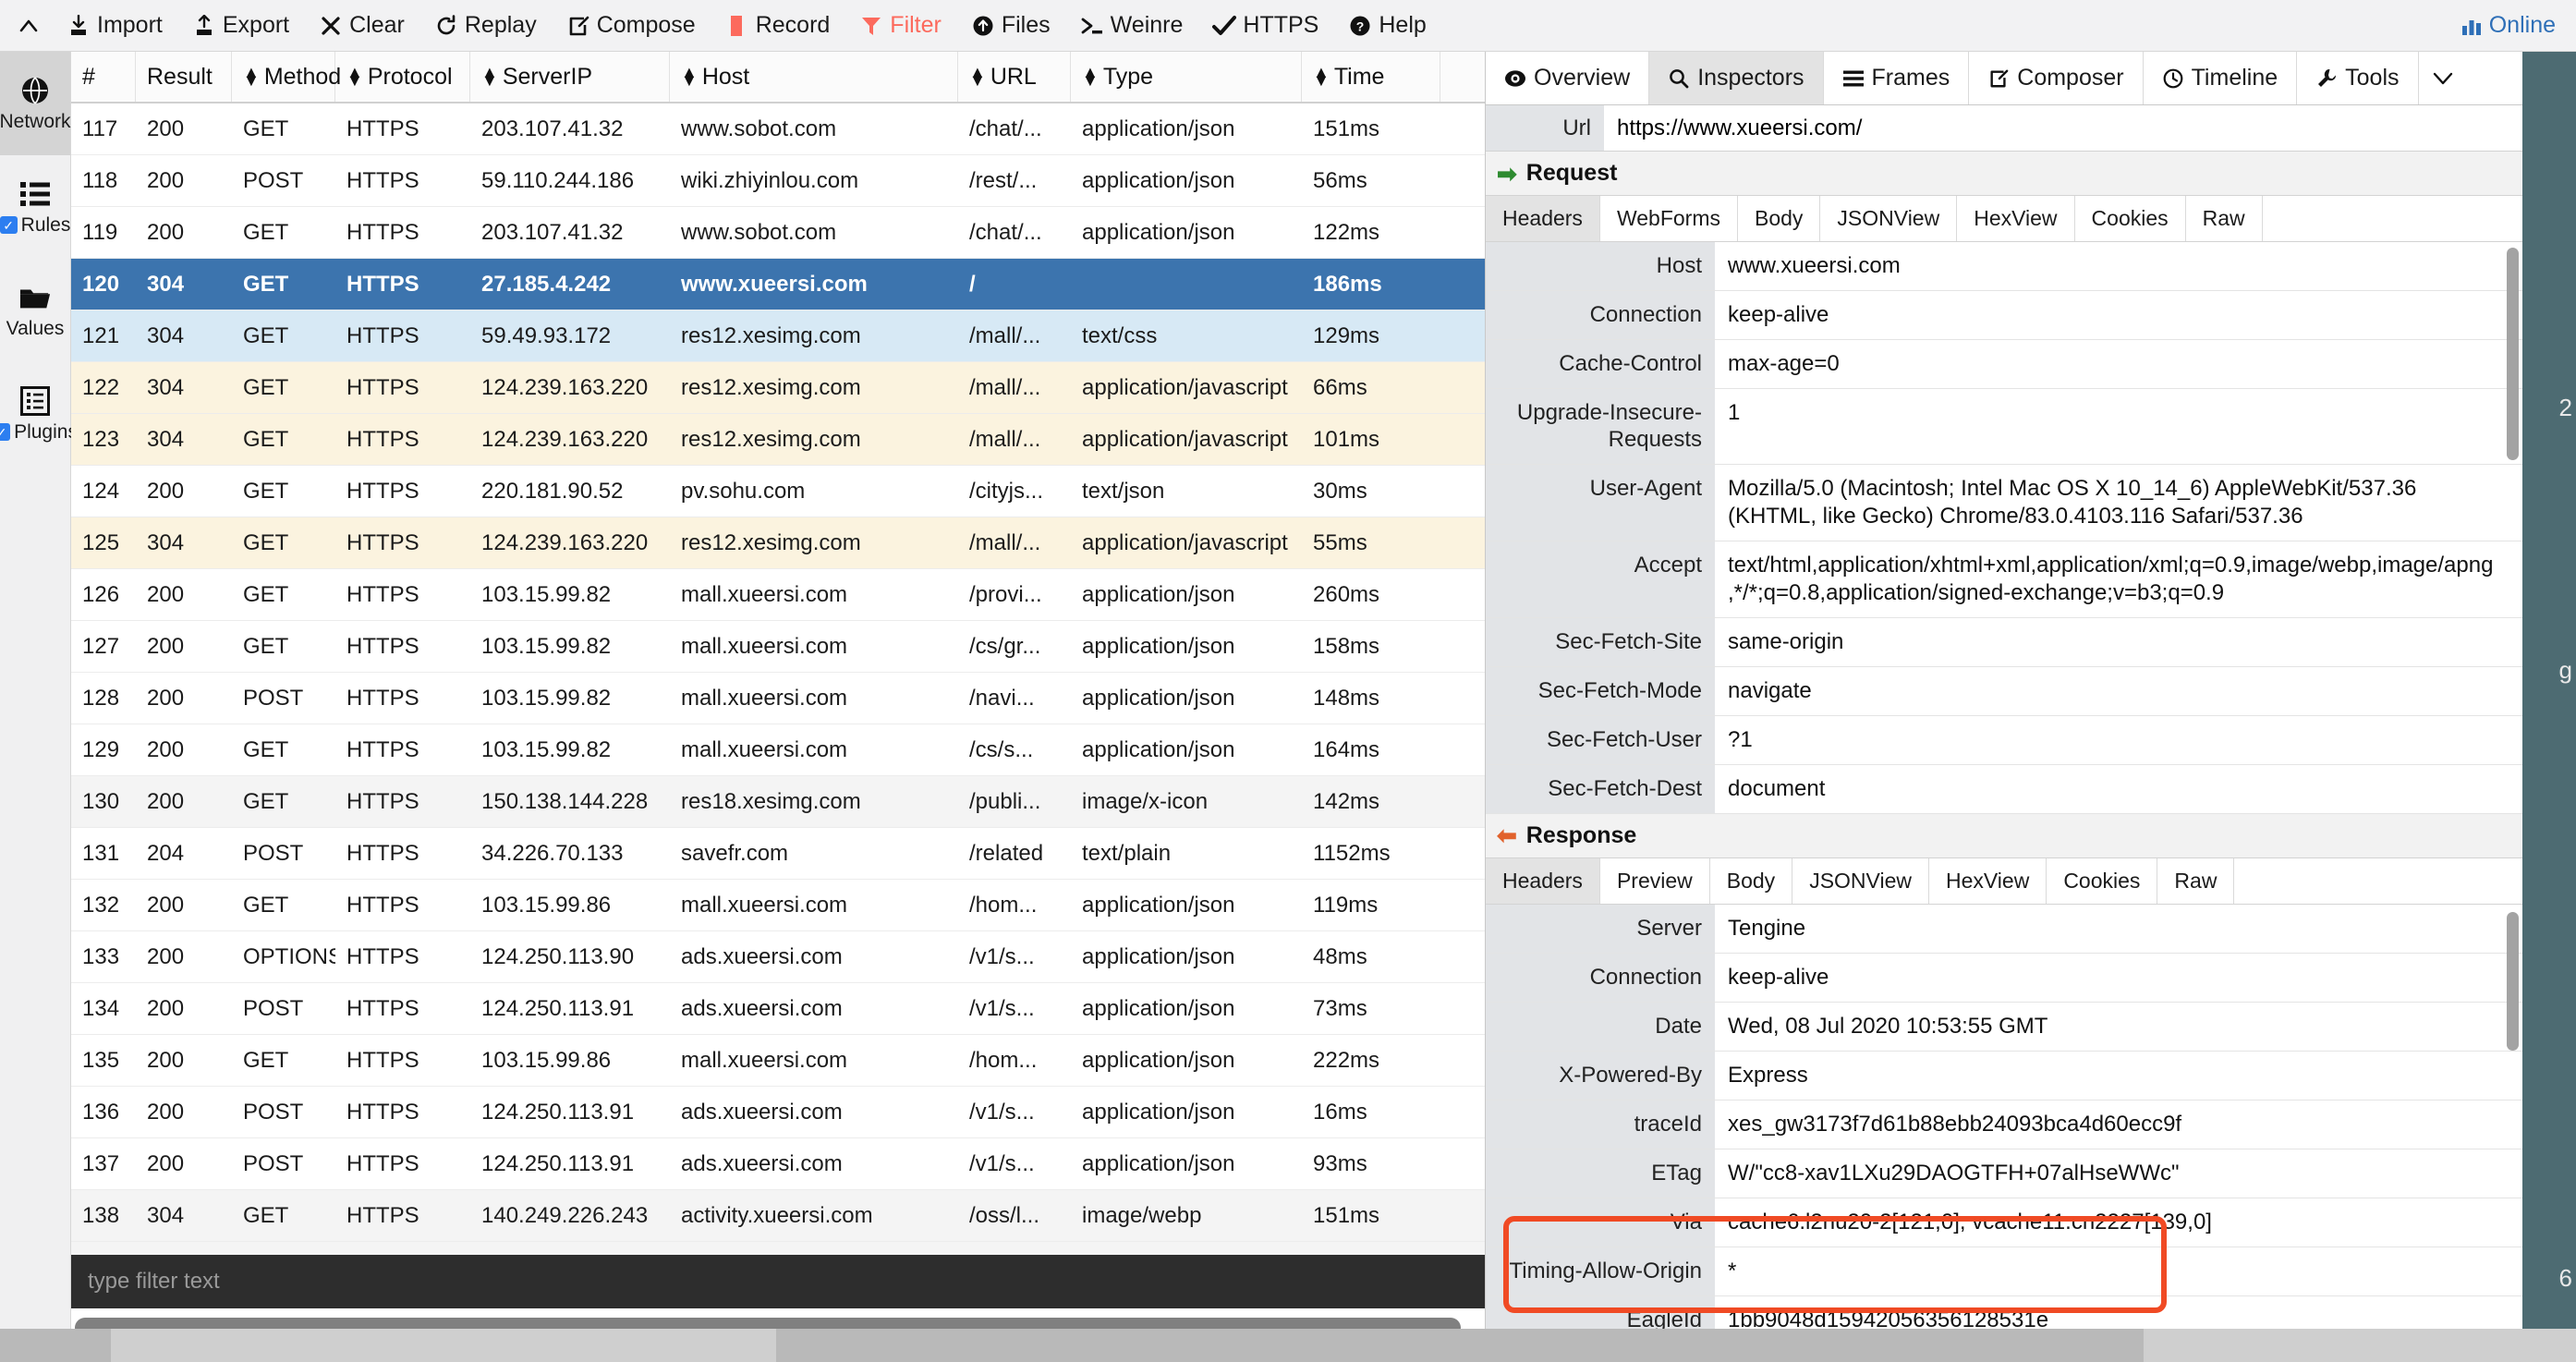 The image size is (2576, 1362). Describe the element at coordinates (631, 25) in the screenshot. I see `compose-button: Compose` at that location.